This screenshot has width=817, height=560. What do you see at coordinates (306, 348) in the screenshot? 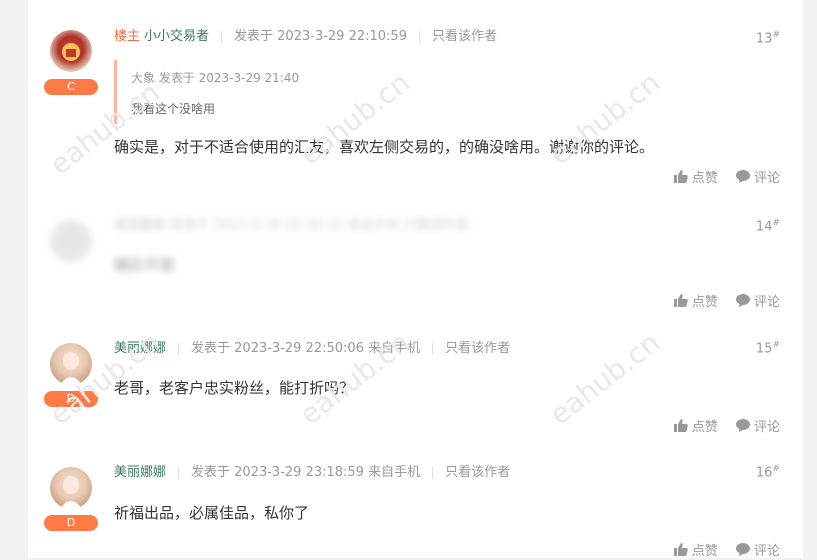
I see `post-time: 发表于 2023-3-29 22:50:06 来自手机` at bounding box center [306, 348].